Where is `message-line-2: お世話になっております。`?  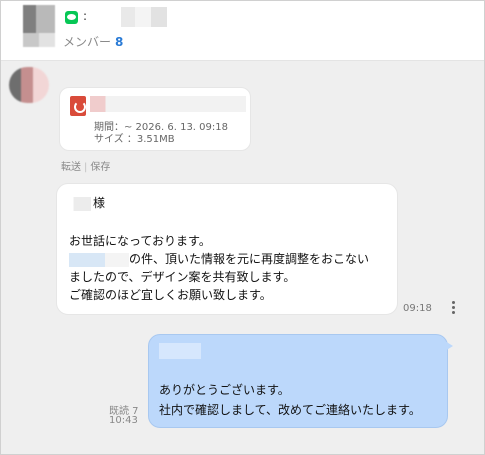
message-line-2: お世話になっております。 is located at coordinates (140, 241).